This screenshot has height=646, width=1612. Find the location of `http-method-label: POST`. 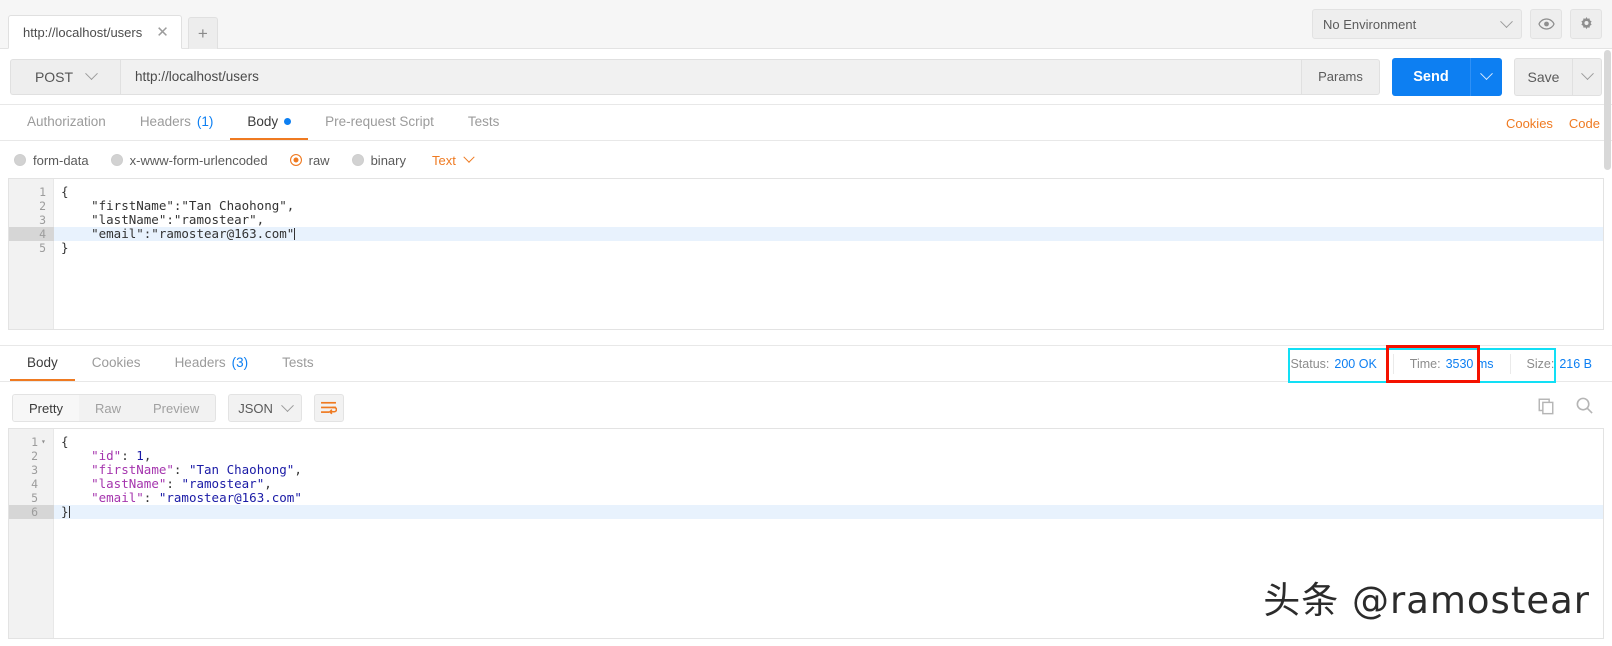

http-method-label: POST is located at coordinates (54, 76).